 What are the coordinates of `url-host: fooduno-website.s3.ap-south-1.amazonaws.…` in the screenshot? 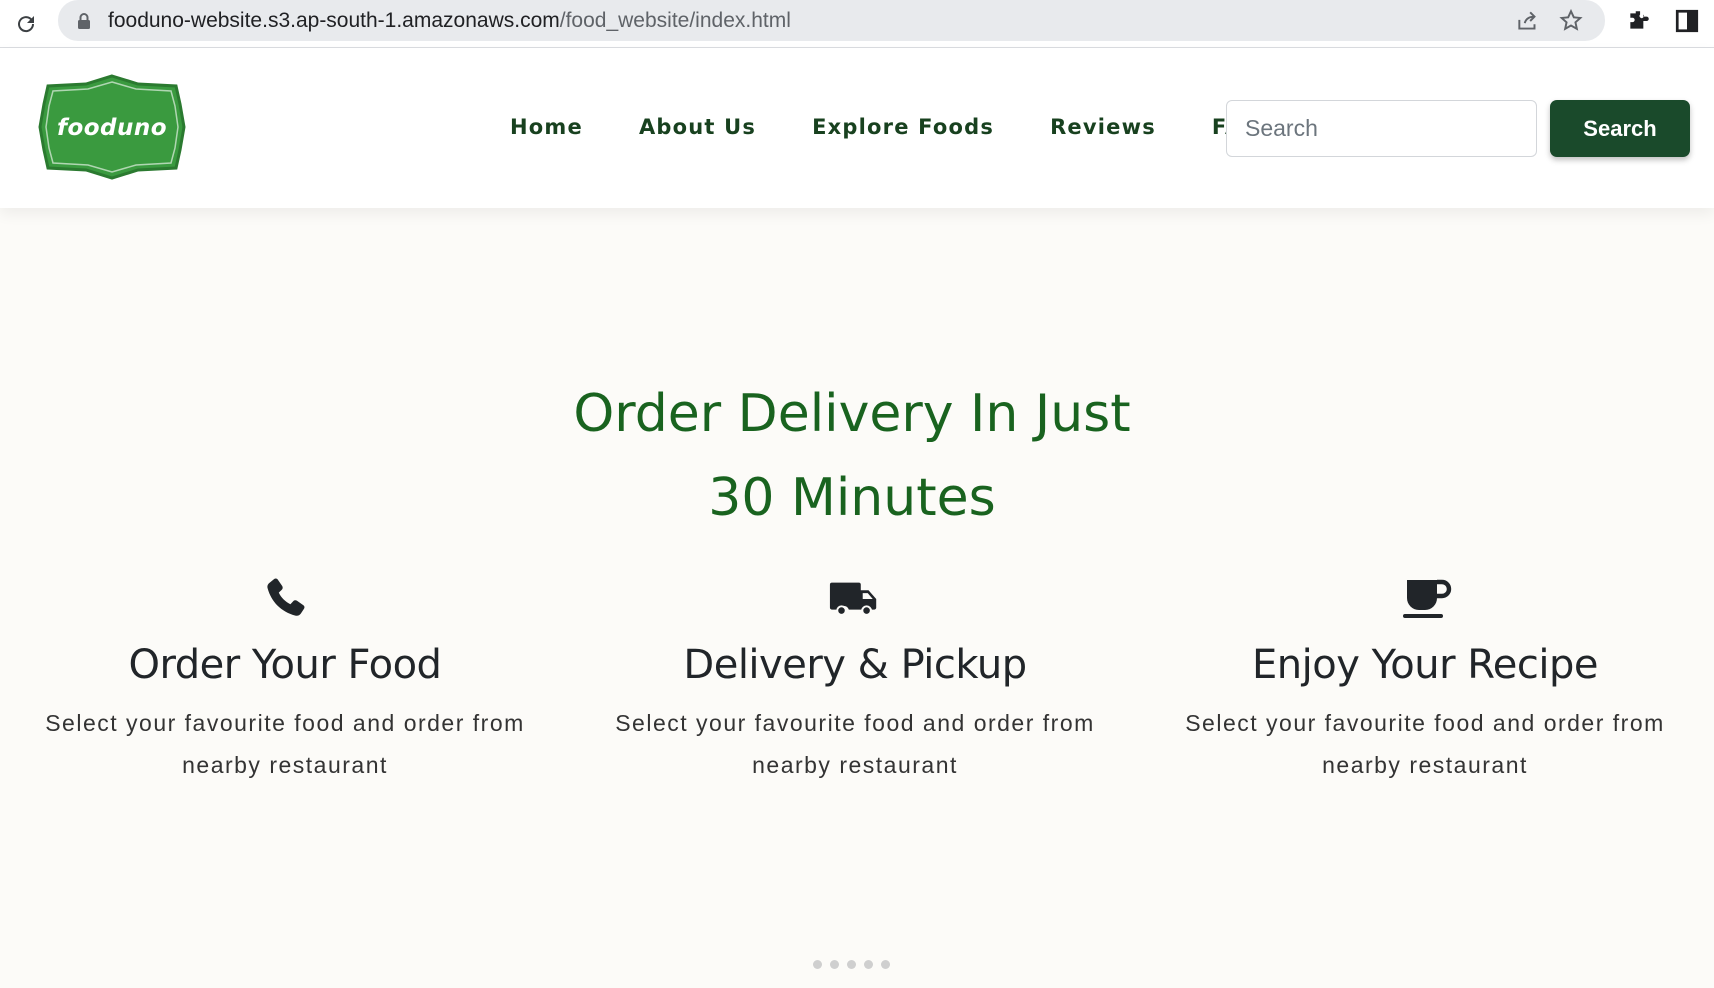 It's located at (334, 20).